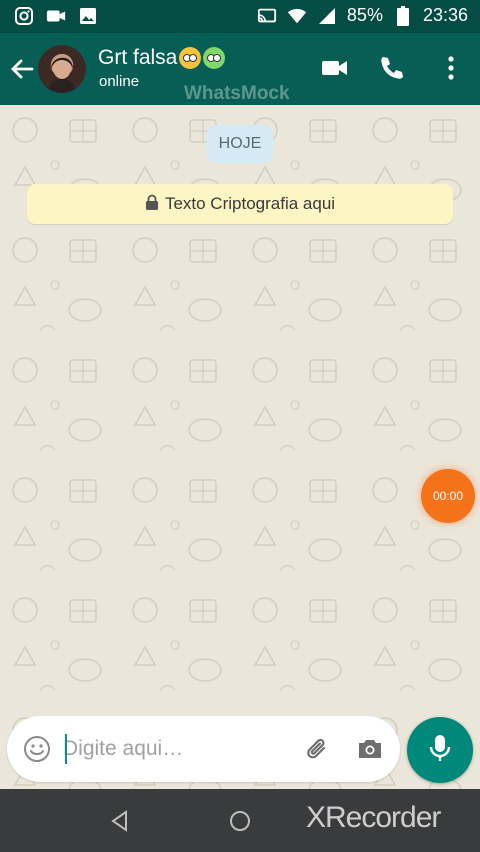 This screenshot has width=480, height=852. What do you see at coordinates (62, 69) in the screenshot?
I see `avatar` at bounding box center [62, 69].